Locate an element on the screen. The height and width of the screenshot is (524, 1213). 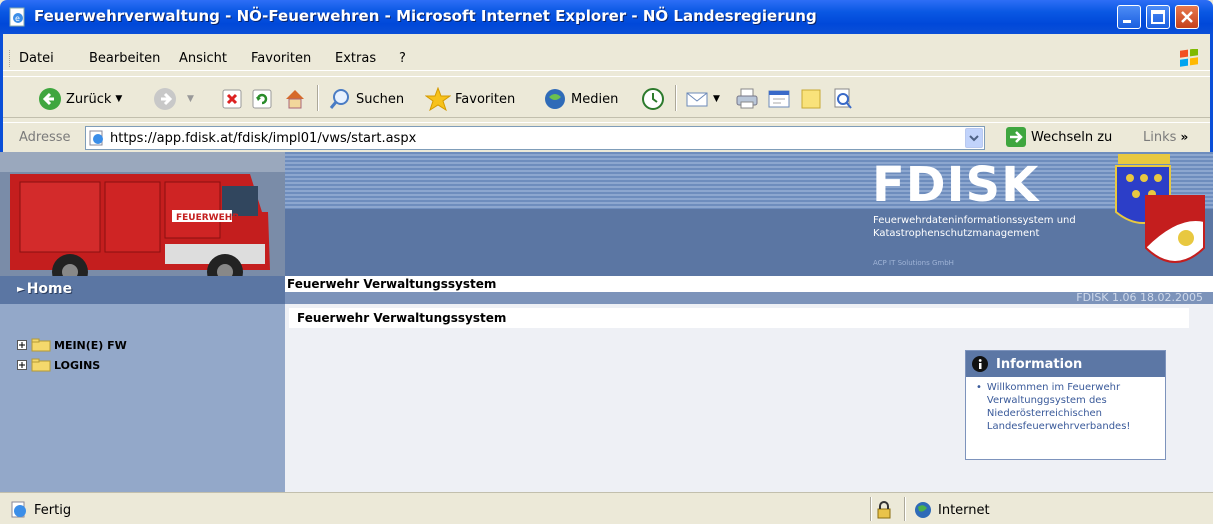
status-message: Fertig is located at coordinates (40, 510).